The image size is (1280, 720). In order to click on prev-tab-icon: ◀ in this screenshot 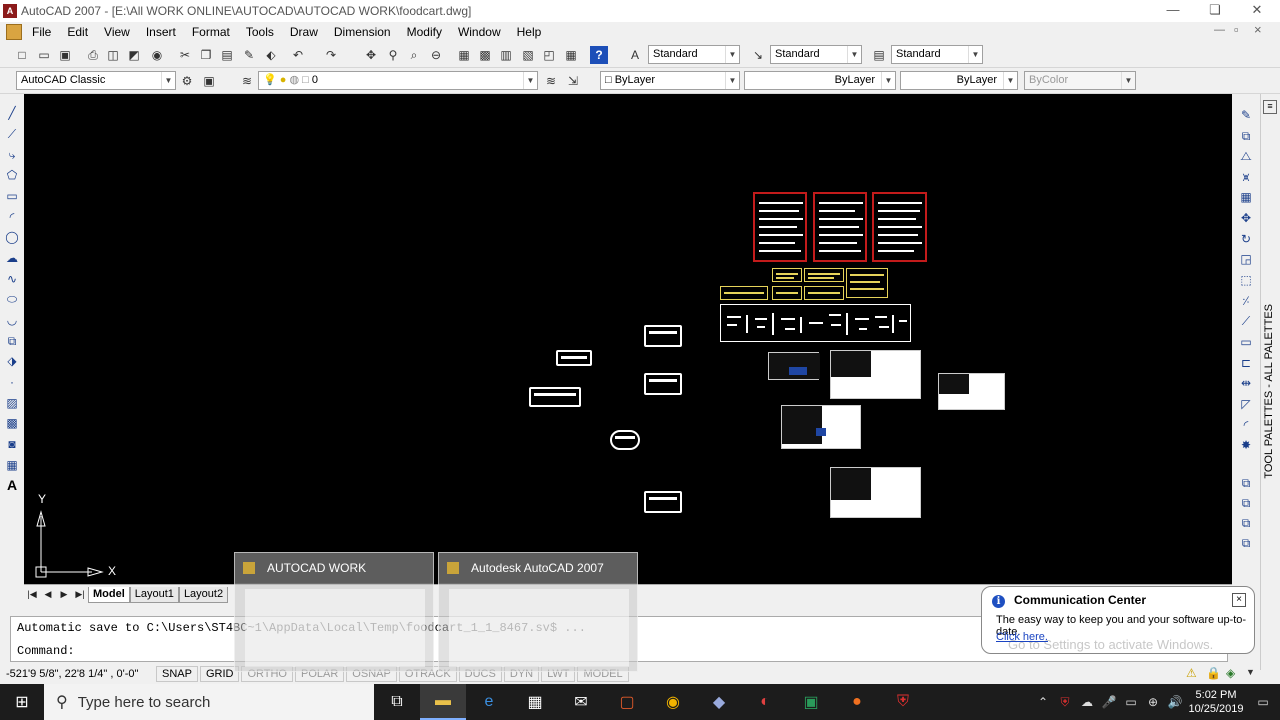, I will do `click(48, 594)`.